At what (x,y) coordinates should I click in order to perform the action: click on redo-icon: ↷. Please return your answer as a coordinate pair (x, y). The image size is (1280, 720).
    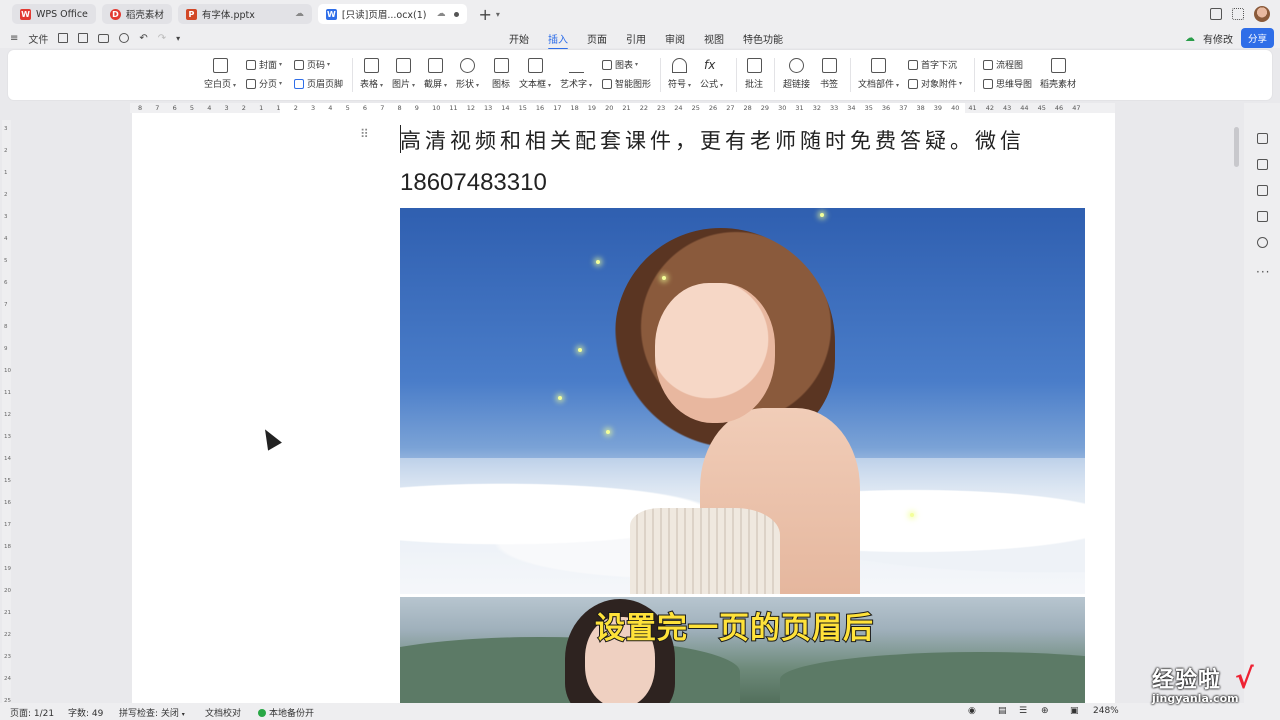
    Looking at the image, I should click on (162, 38).